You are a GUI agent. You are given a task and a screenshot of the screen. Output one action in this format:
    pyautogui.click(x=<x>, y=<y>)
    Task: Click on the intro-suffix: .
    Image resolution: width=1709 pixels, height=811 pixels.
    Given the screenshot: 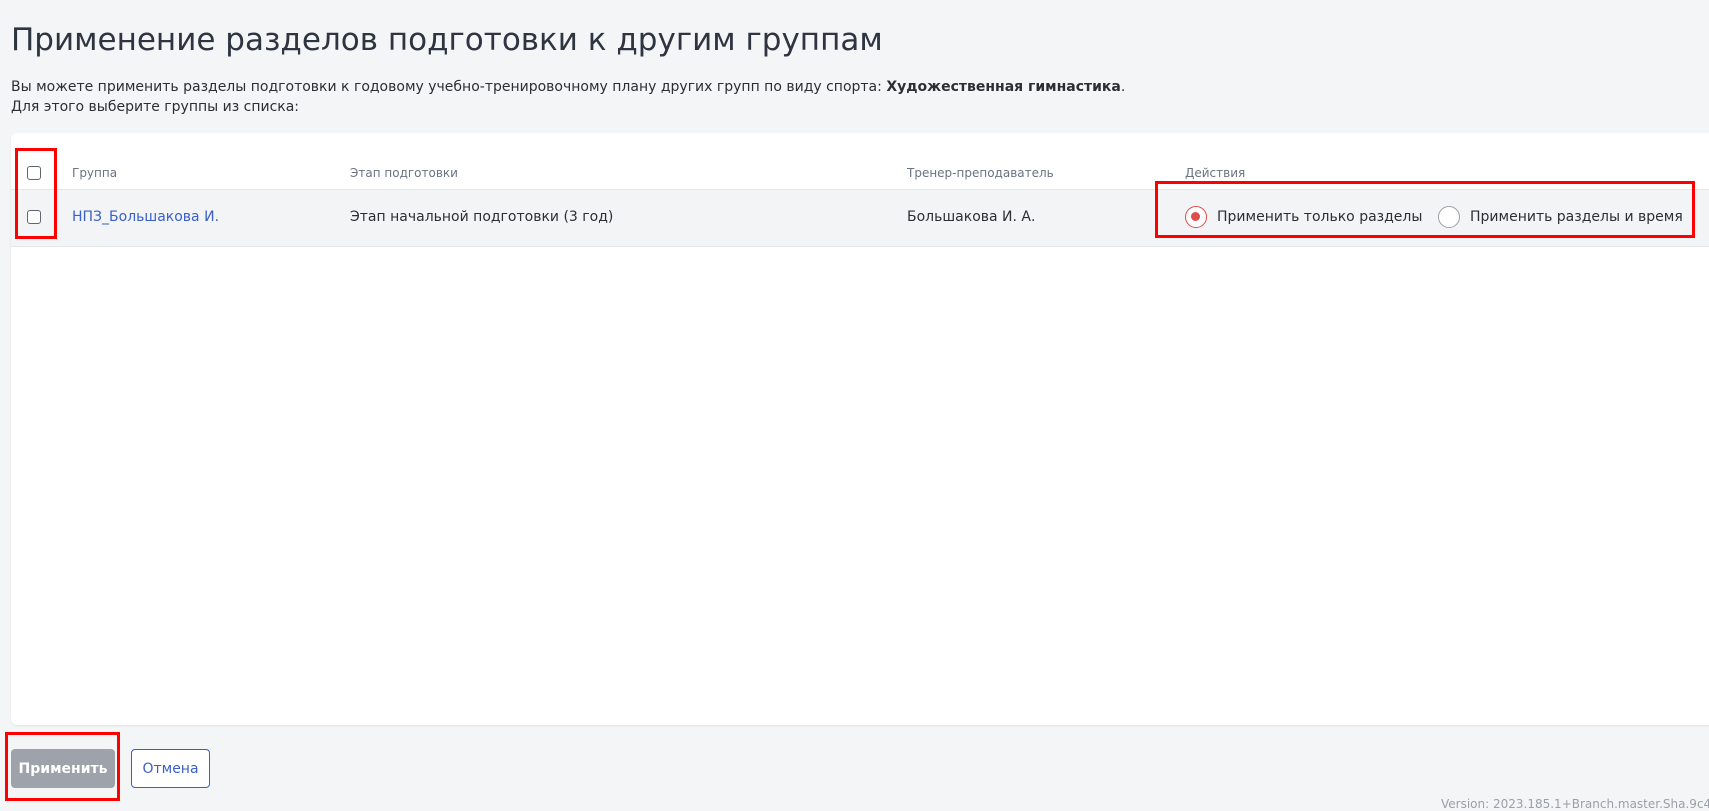 What is the action you would take?
    pyautogui.click(x=1123, y=87)
    